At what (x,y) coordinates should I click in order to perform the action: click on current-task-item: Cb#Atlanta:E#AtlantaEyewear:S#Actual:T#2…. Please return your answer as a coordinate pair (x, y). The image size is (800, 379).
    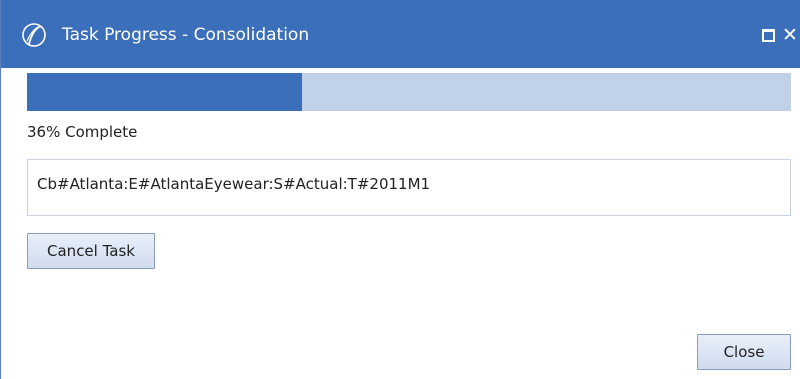
    Looking at the image, I should click on (409, 187).